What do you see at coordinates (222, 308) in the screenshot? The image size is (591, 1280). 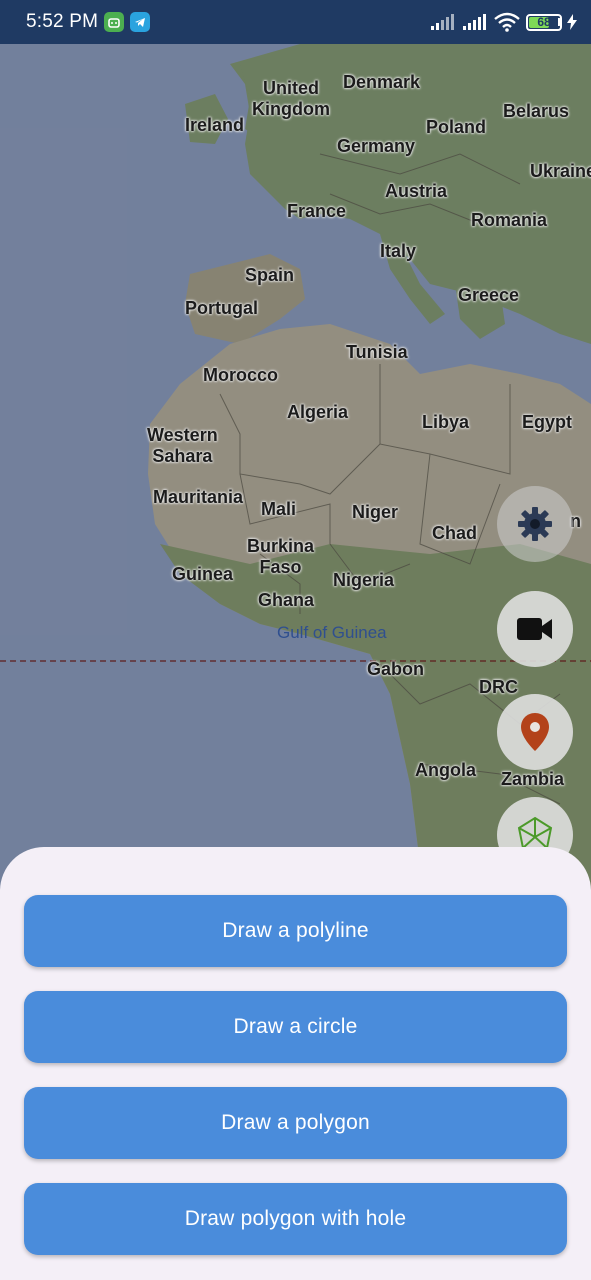 I see `map-label-portugal: Portugal` at bounding box center [222, 308].